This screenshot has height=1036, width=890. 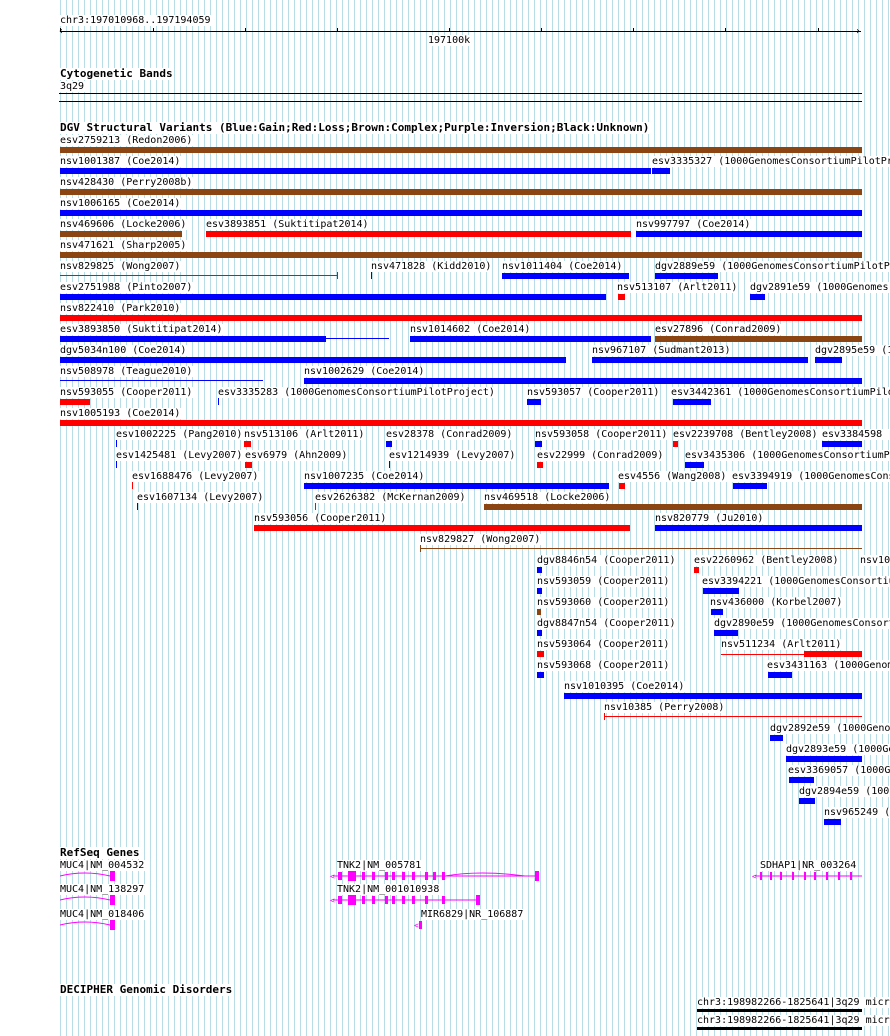 What do you see at coordinates (856, 434) in the screenshot?
I see `sv-label: esv3384598 (` at bounding box center [856, 434].